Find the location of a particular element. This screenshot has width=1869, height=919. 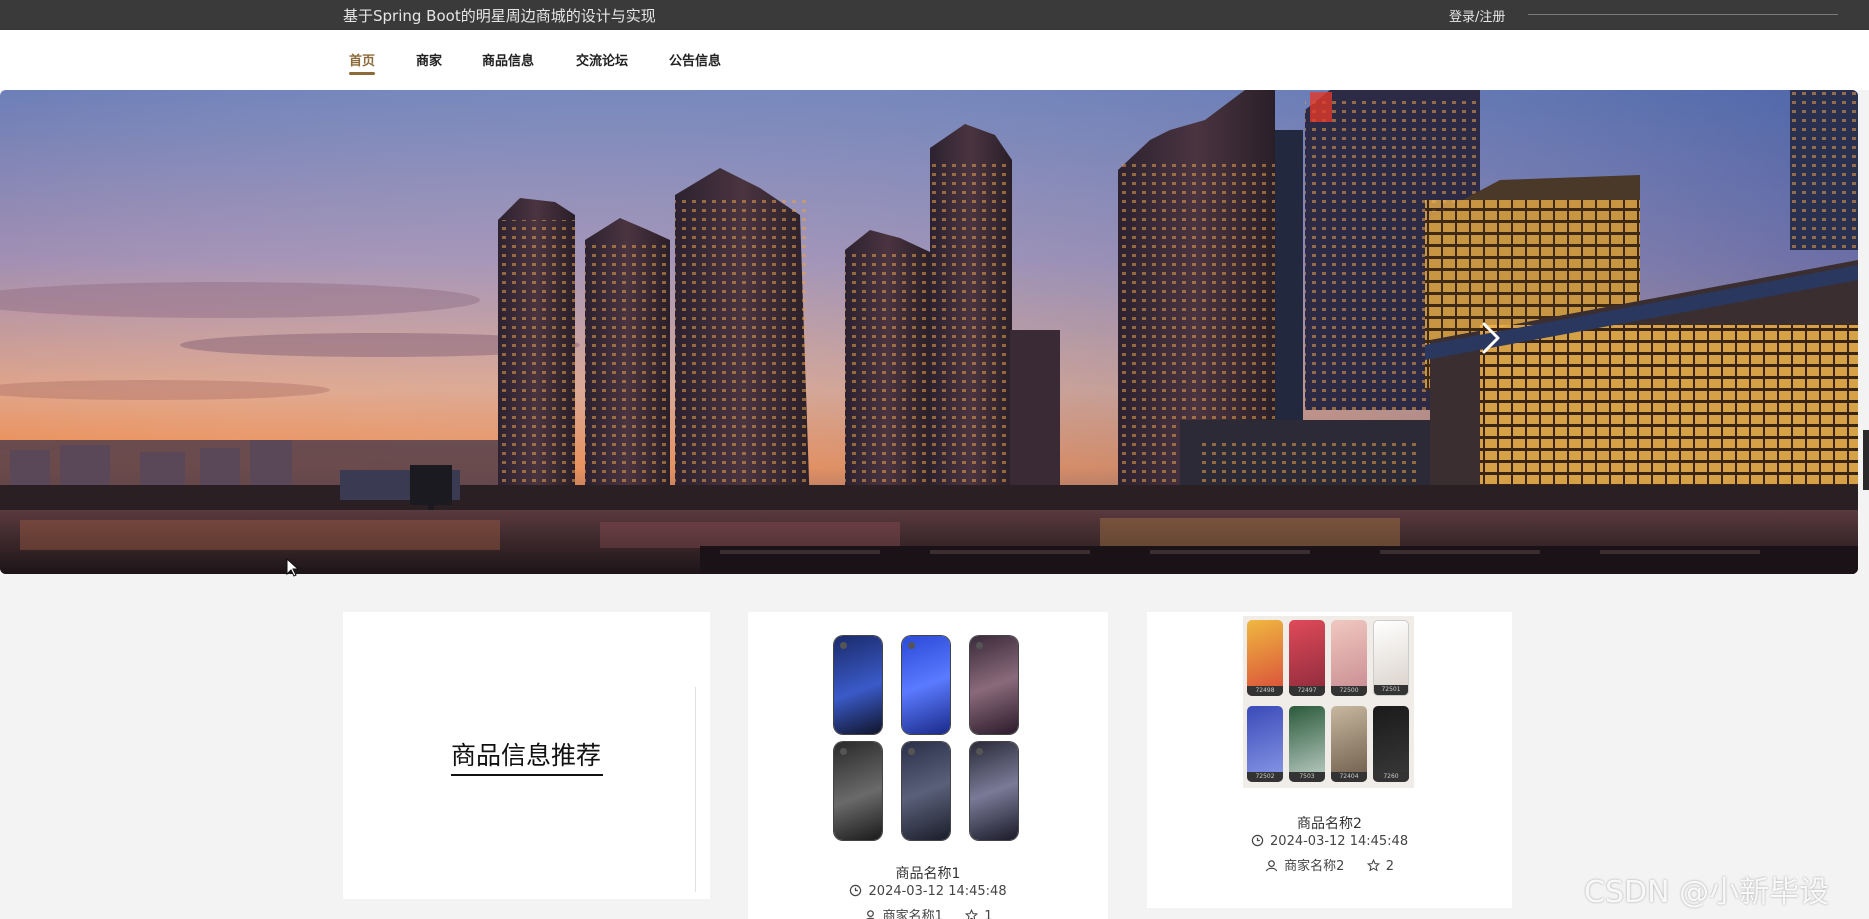

section-title: 商品信息推荐 is located at coordinates (526, 755).